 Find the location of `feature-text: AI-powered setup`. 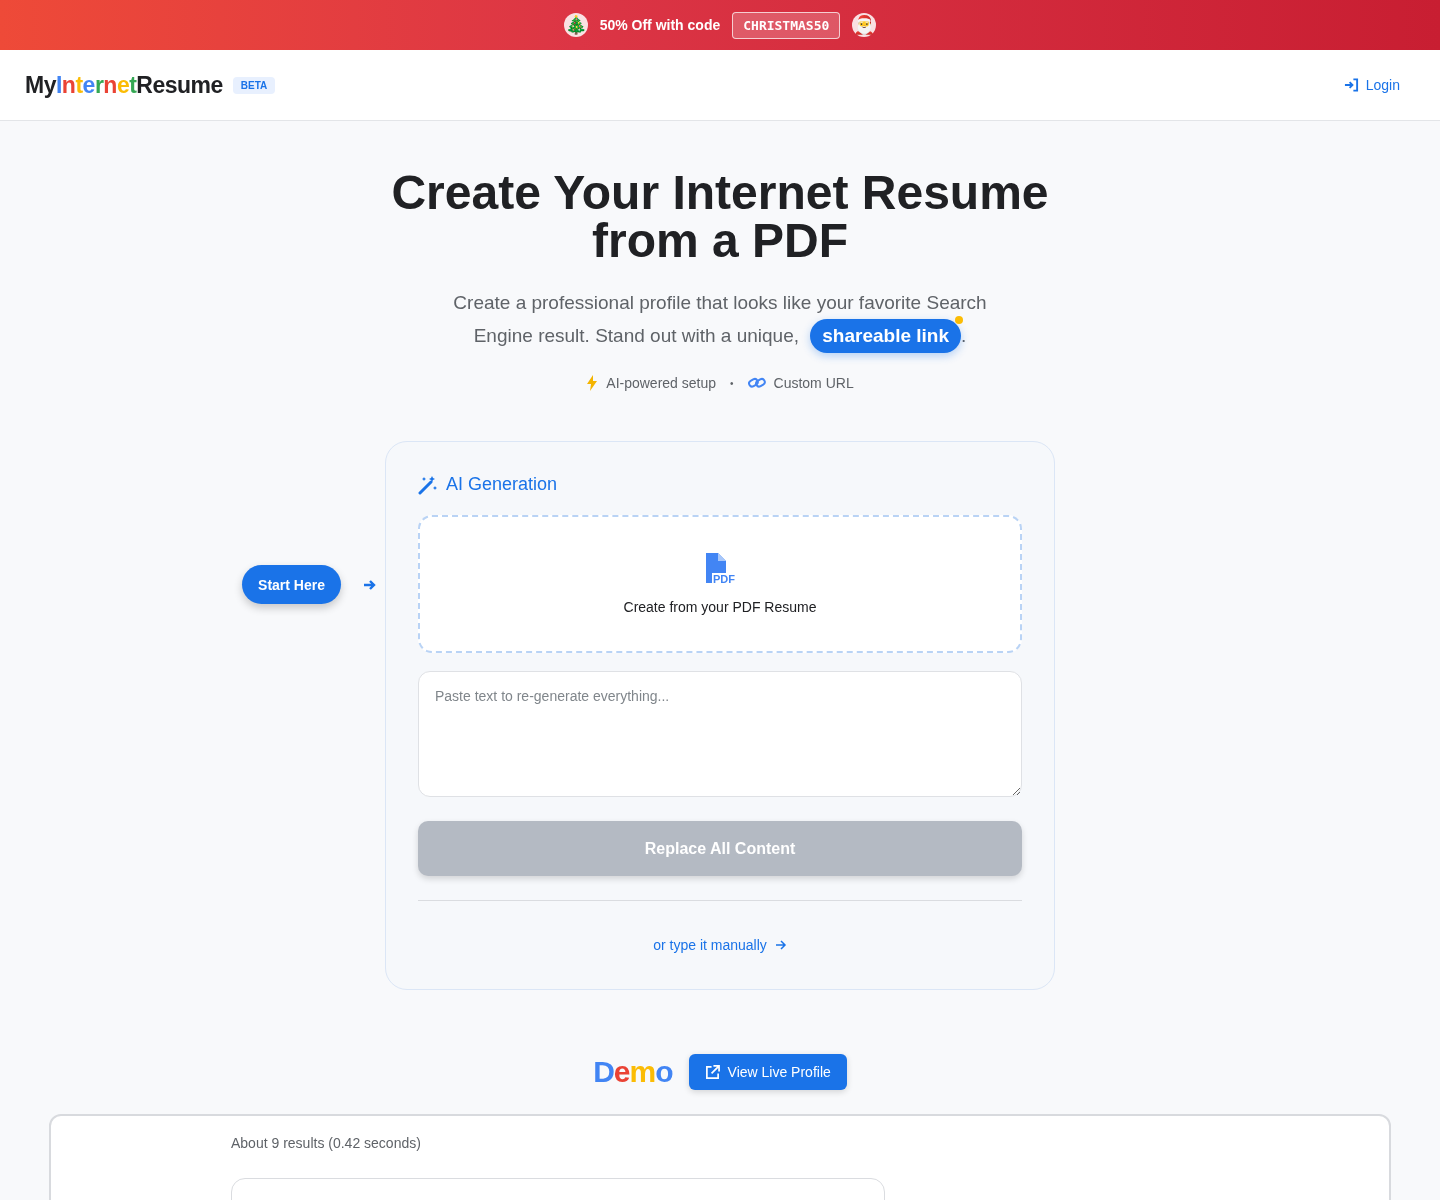

feature-text: AI-powered setup is located at coordinates (661, 383).